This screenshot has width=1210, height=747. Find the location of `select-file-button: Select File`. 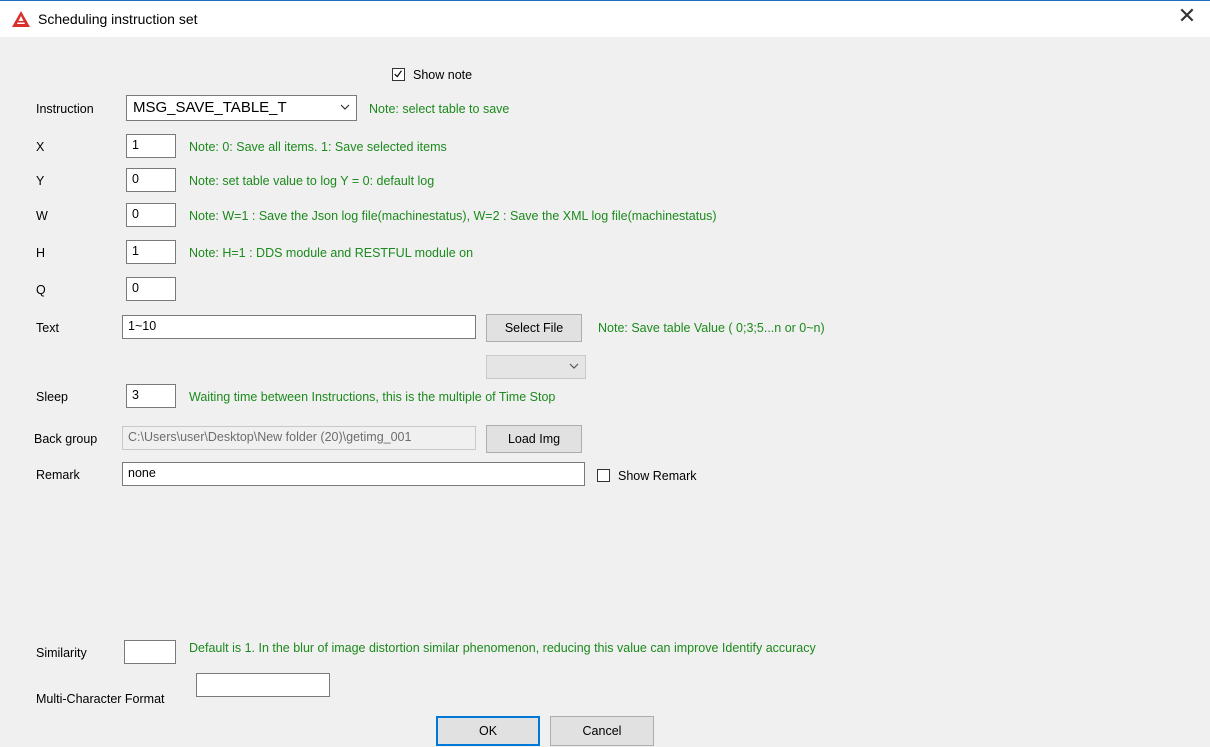

select-file-button: Select File is located at coordinates (534, 328).